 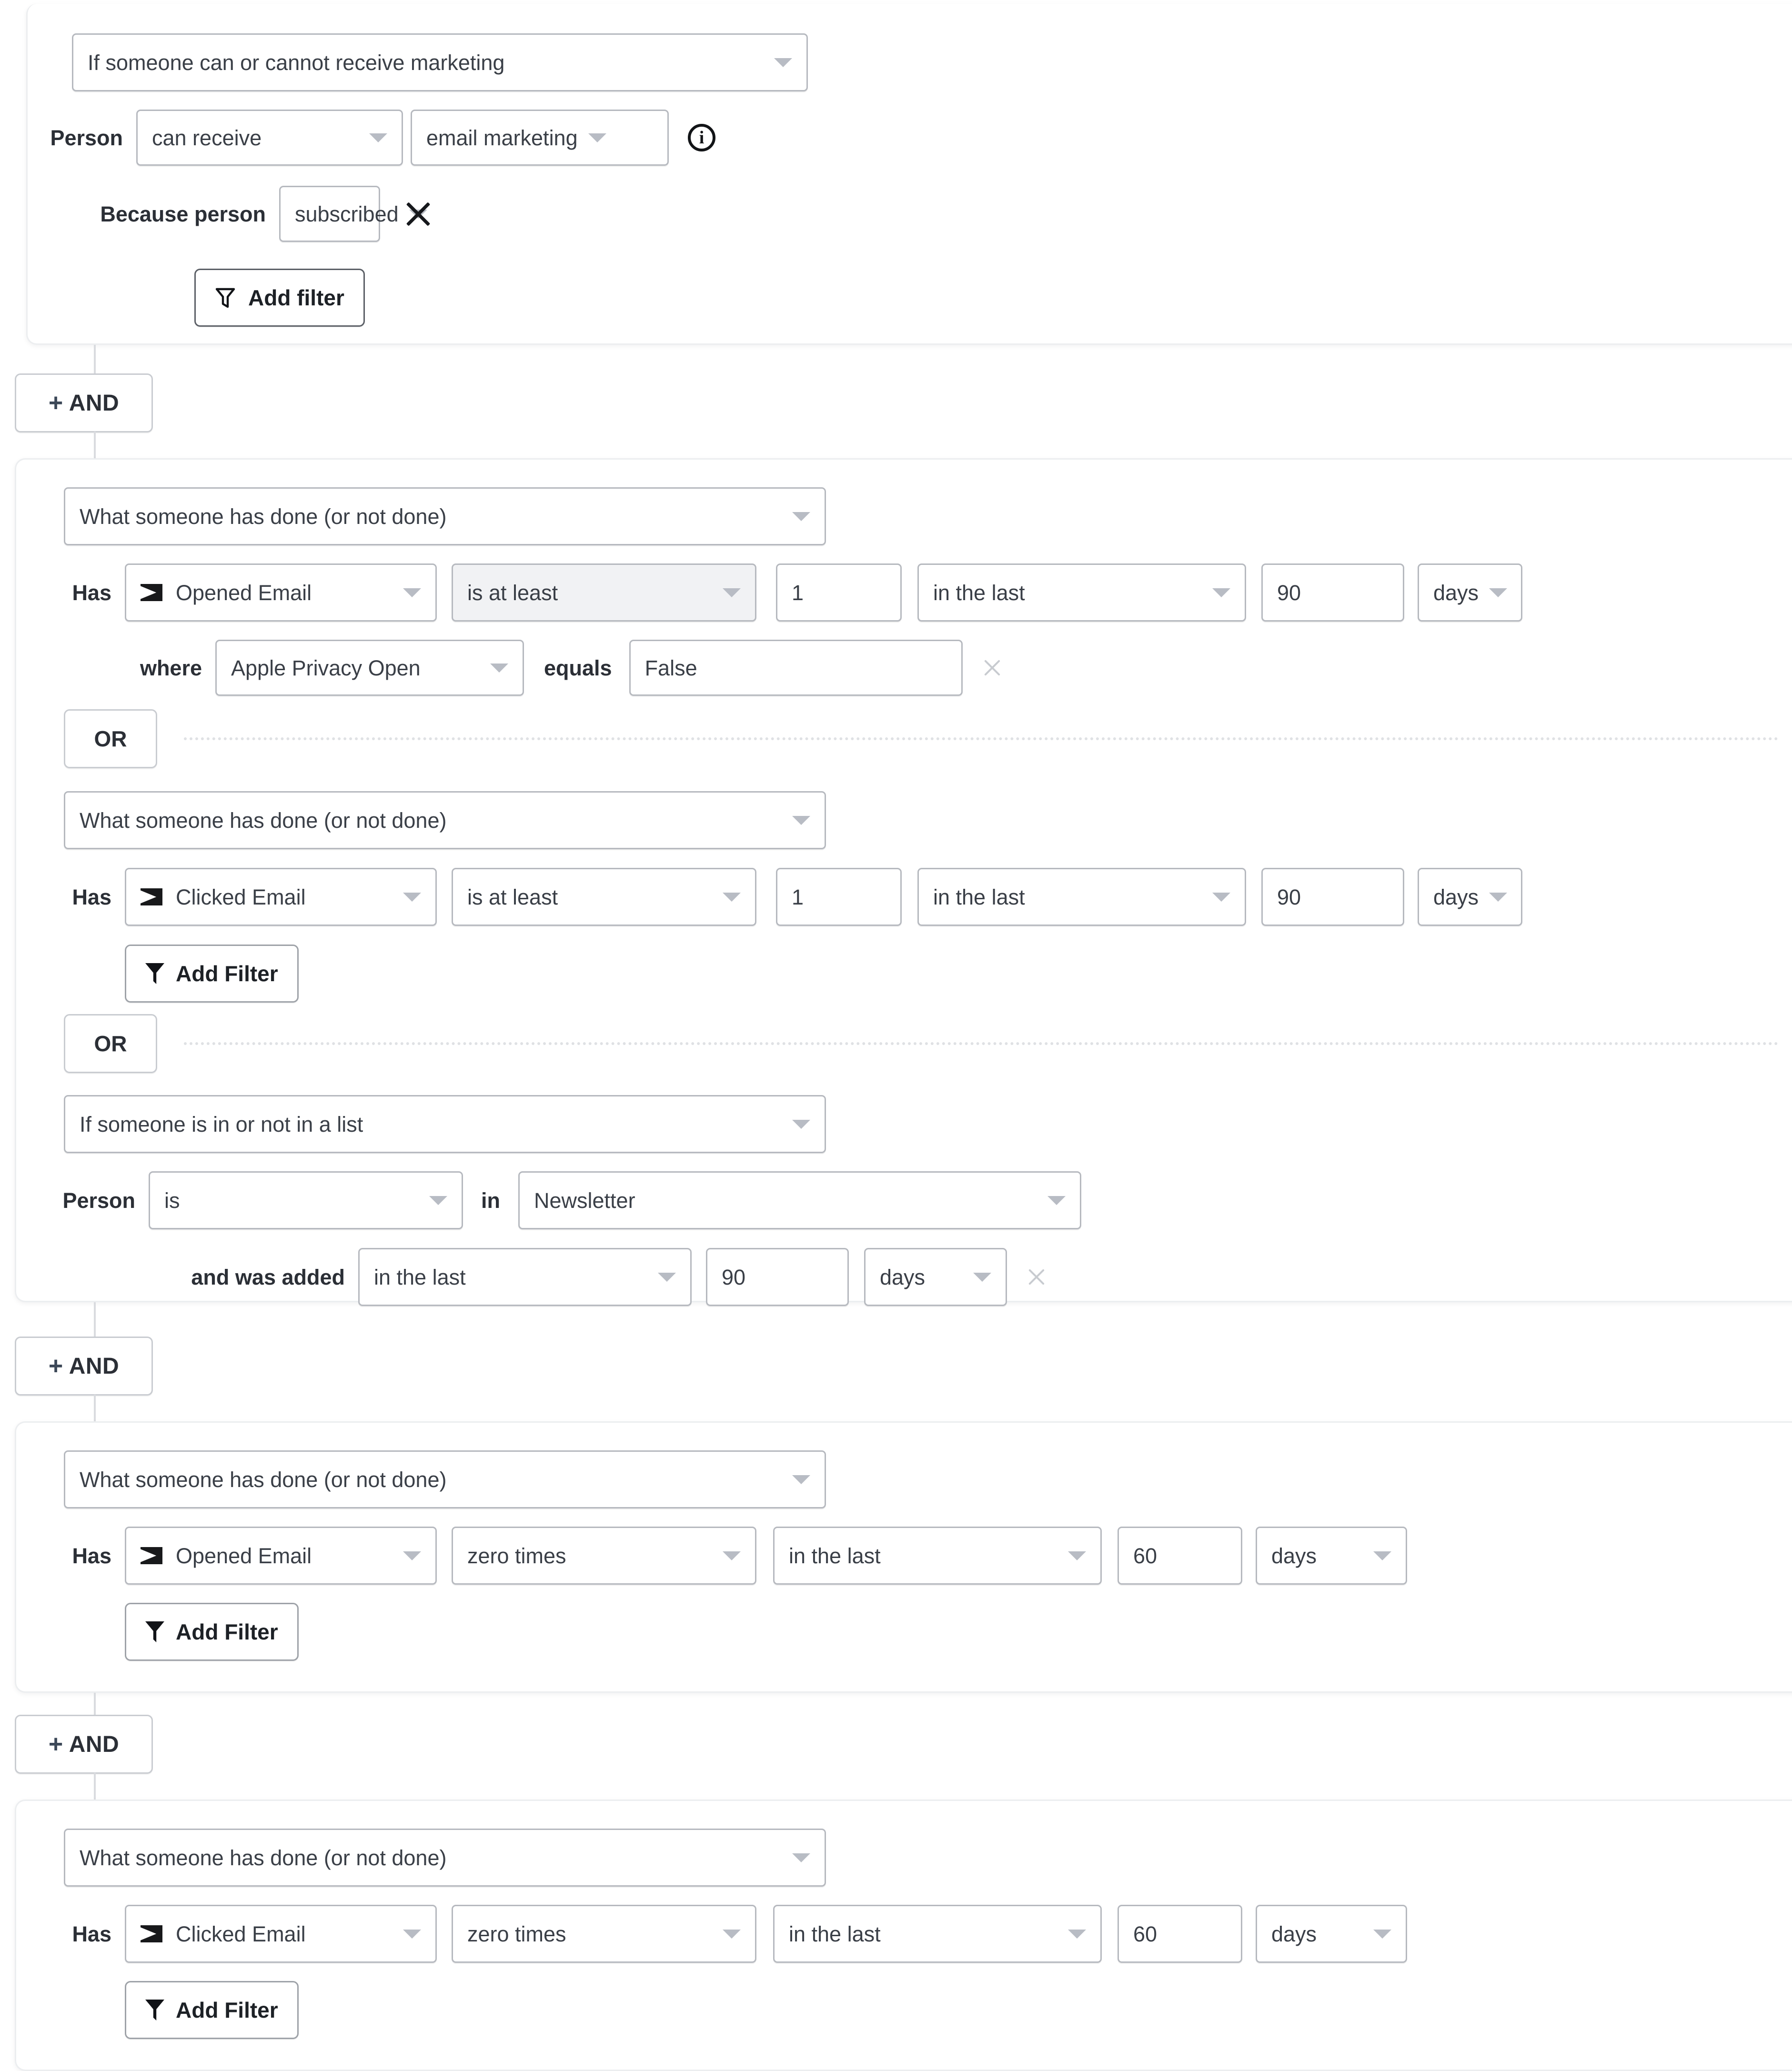 I want to click on add-and-button-2: + AND, so click(x=84, y=1366).